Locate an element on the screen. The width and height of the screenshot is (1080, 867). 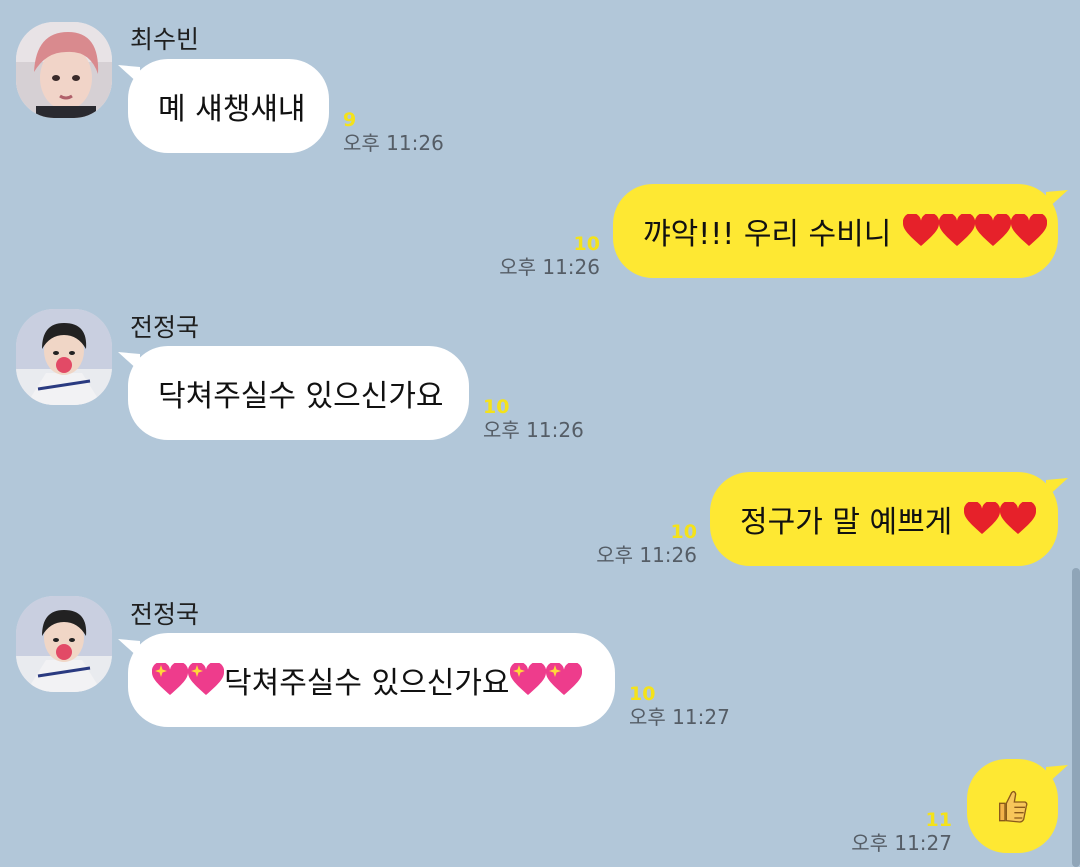
message-bubble: 꺄악!!! 우리 수비니 is located at coordinates (840, 231).